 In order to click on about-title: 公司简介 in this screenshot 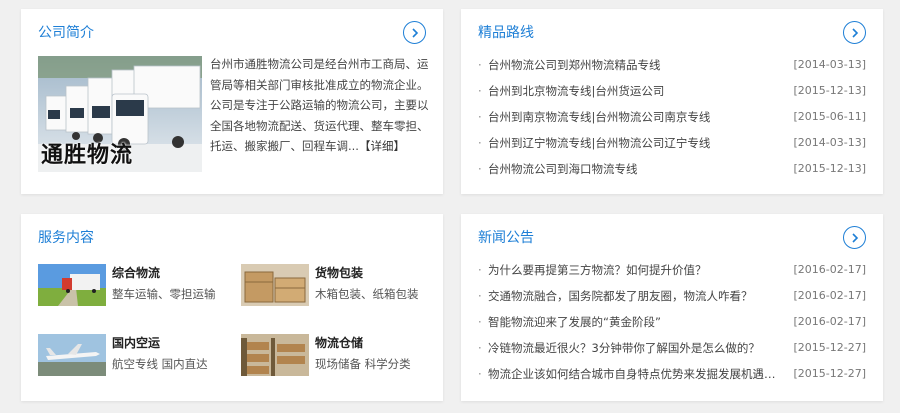, I will do `click(66, 33)`.